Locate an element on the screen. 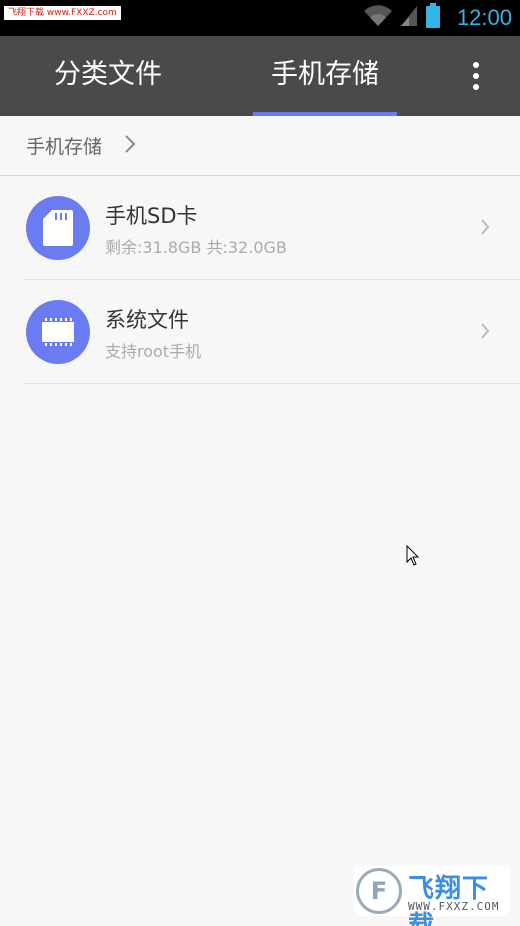 This screenshot has height=926, width=520. breadcrumb-item-phone-storage: 手机存储 is located at coordinates (64, 145).